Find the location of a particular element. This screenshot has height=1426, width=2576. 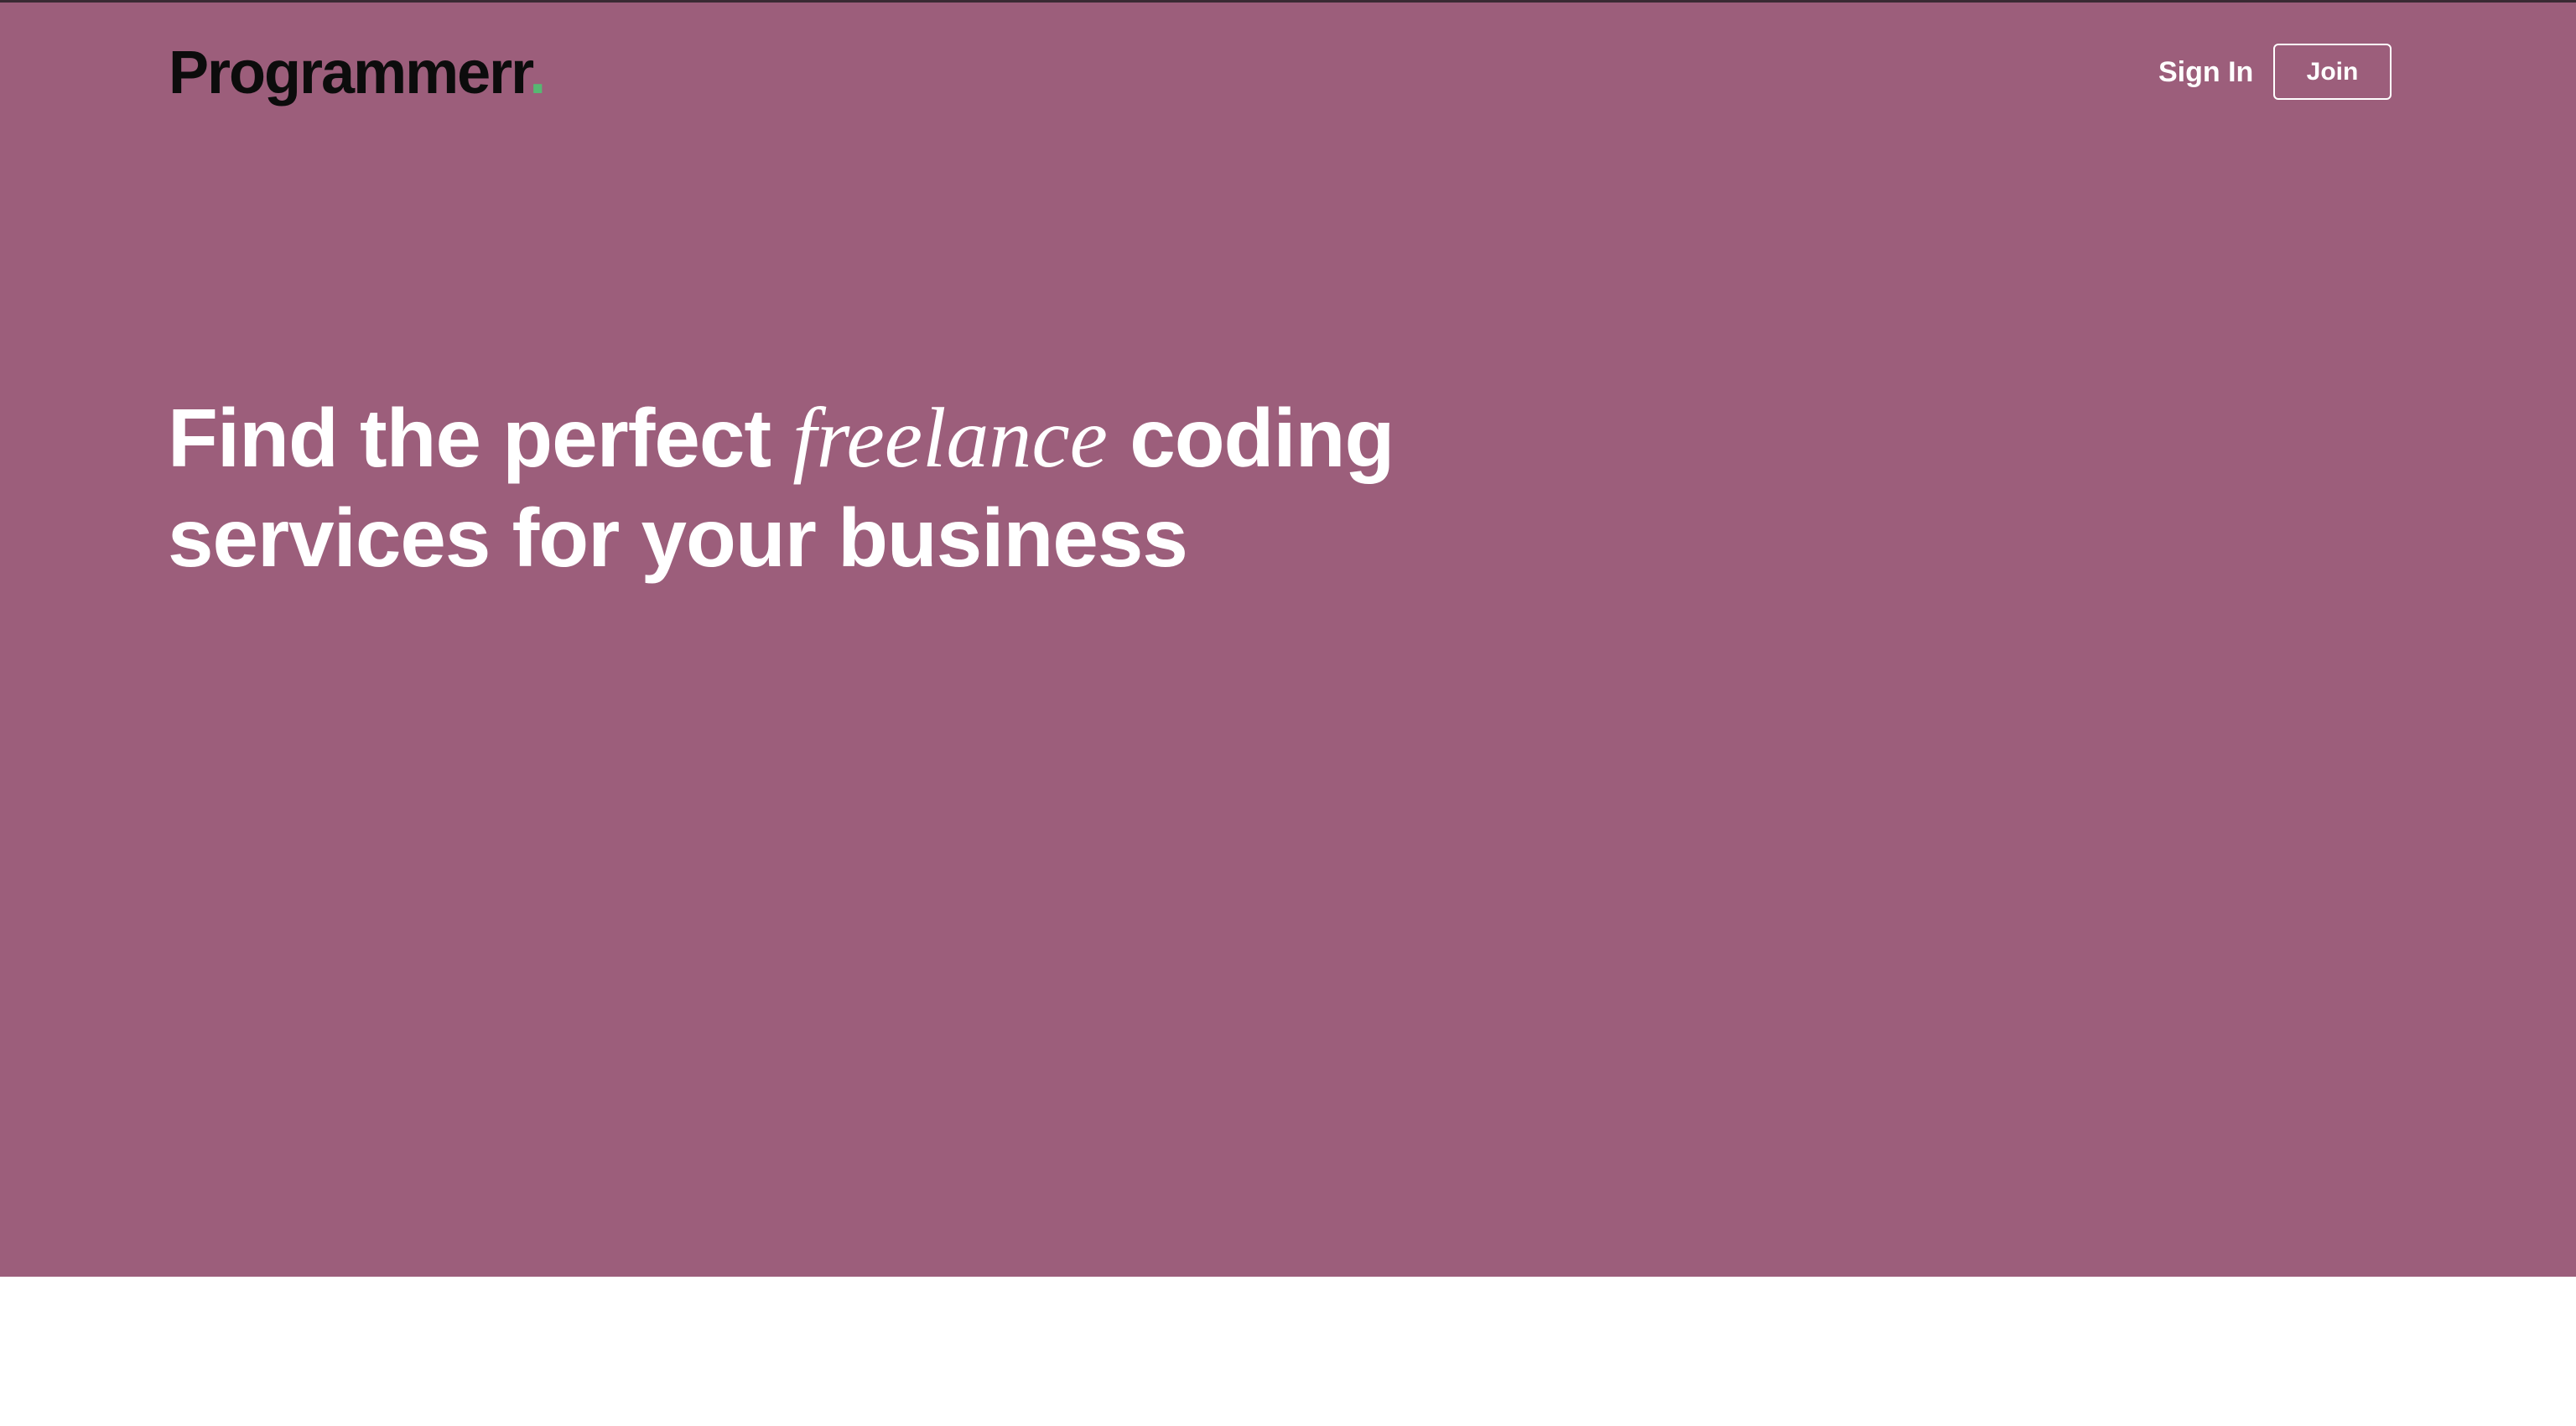

join-button: Join is located at coordinates (2332, 72).